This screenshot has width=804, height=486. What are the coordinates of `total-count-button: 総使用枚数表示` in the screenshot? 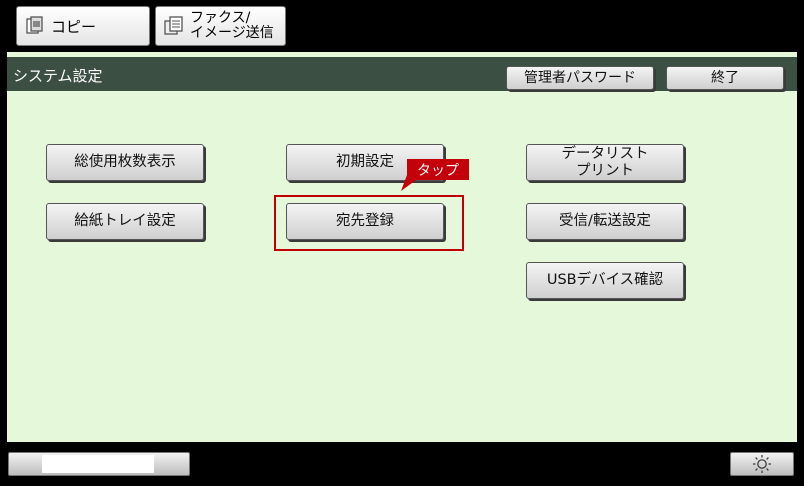 It's located at (125, 162).